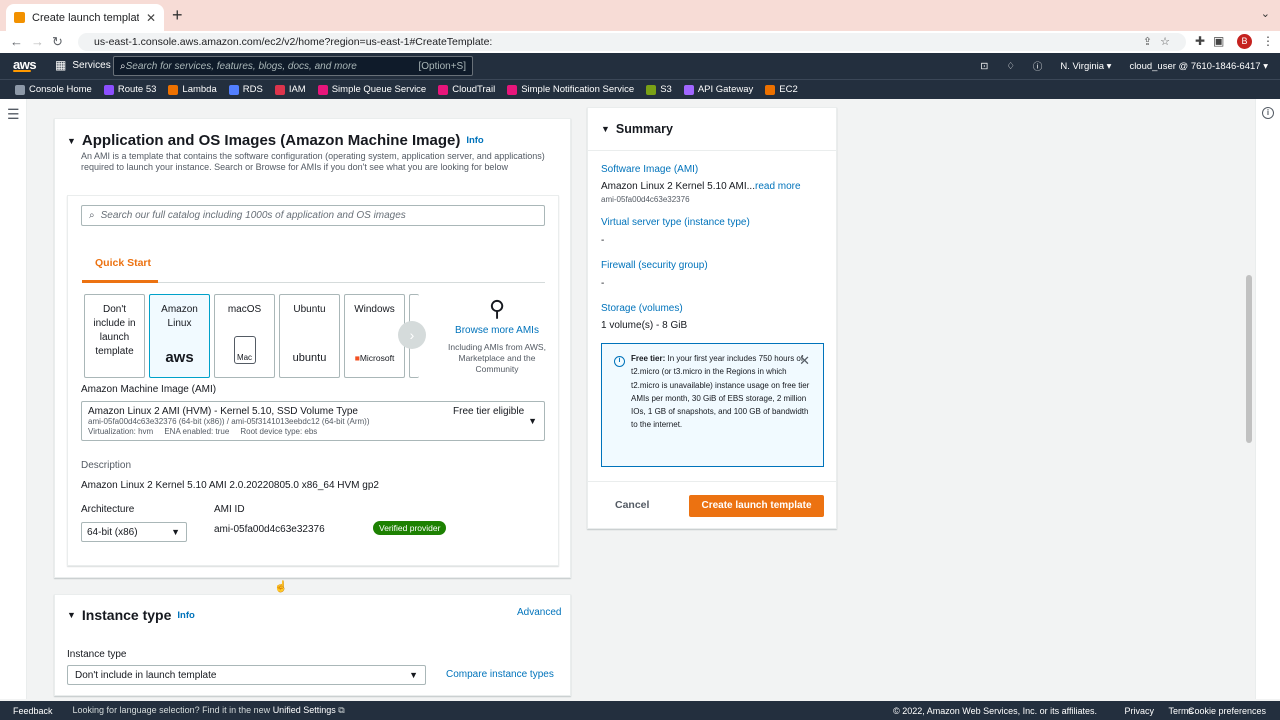 Image resolution: width=1280 pixels, height=720 pixels. Describe the element at coordinates (13, 399) in the screenshot. I see `left-navigation-strip: ☰` at that location.